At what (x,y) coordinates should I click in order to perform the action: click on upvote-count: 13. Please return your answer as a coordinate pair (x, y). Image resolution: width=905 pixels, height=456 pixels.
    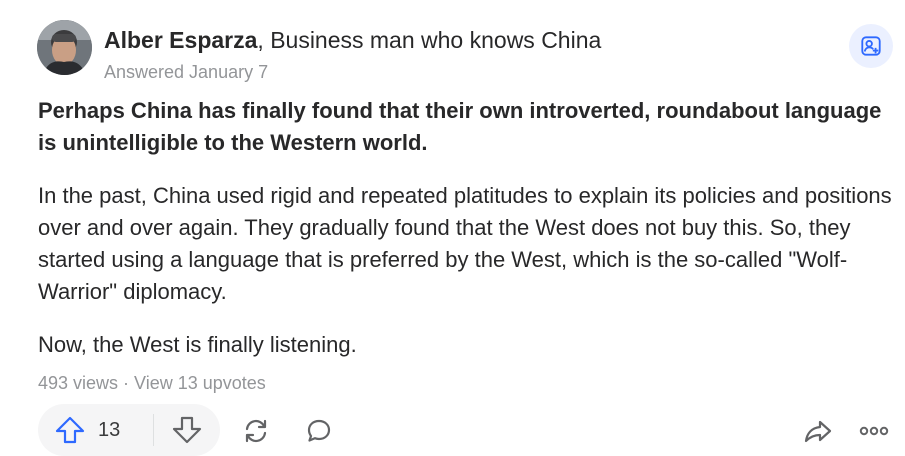
    Looking at the image, I should click on (109, 430).